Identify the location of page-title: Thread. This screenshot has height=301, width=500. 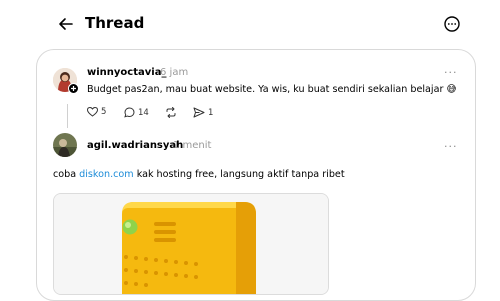
(115, 23).